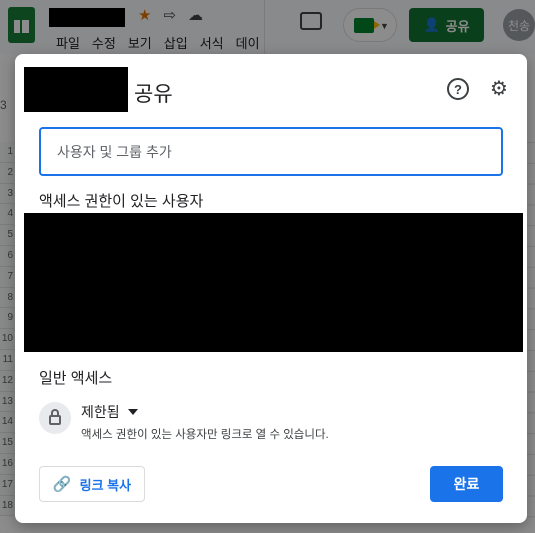  What do you see at coordinates (205, 435) in the screenshot?
I see `access-description: 액세스 권한이 있는 사용자만 링크로 열 수 있습니다.` at bounding box center [205, 435].